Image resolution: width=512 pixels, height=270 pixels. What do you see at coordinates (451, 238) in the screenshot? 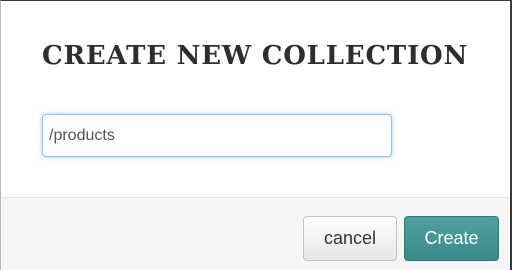
I see `create-button: Create` at bounding box center [451, 238].